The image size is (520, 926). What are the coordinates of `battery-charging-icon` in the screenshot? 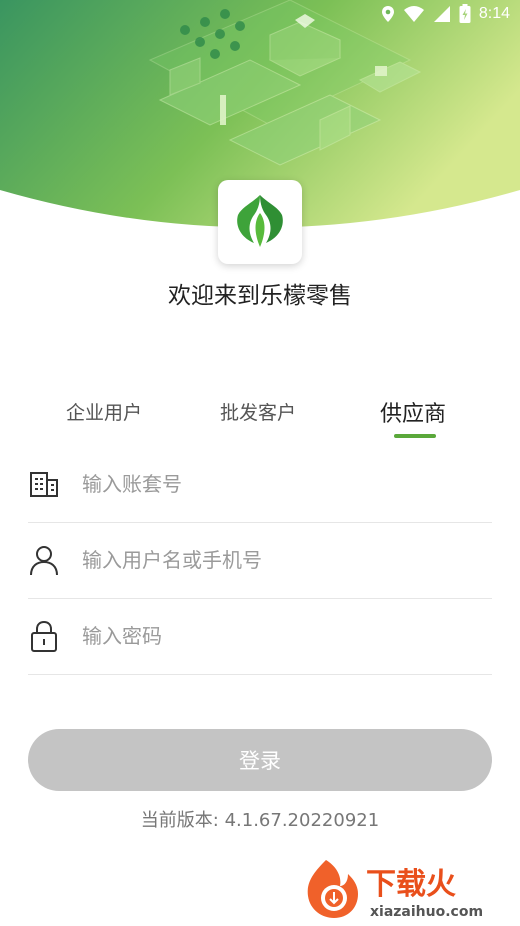 It's located at (465, 13).